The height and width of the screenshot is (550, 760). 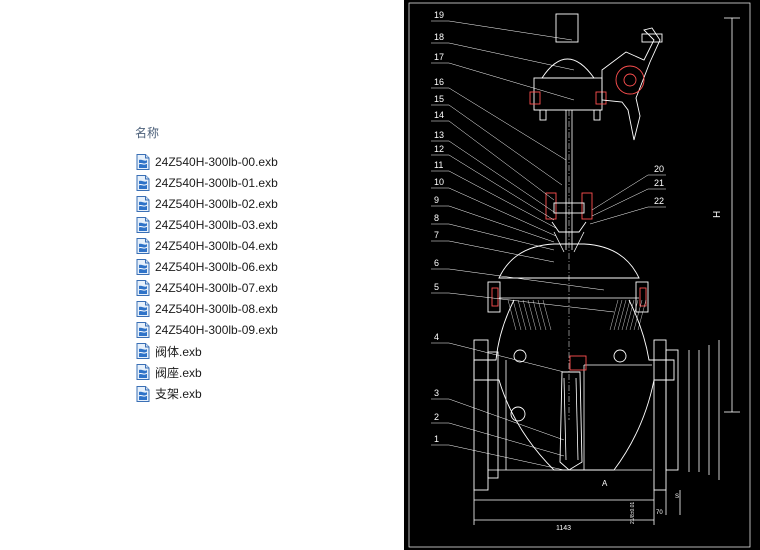 I want to click on part-number-label: 17, so click(x=439, y=57).